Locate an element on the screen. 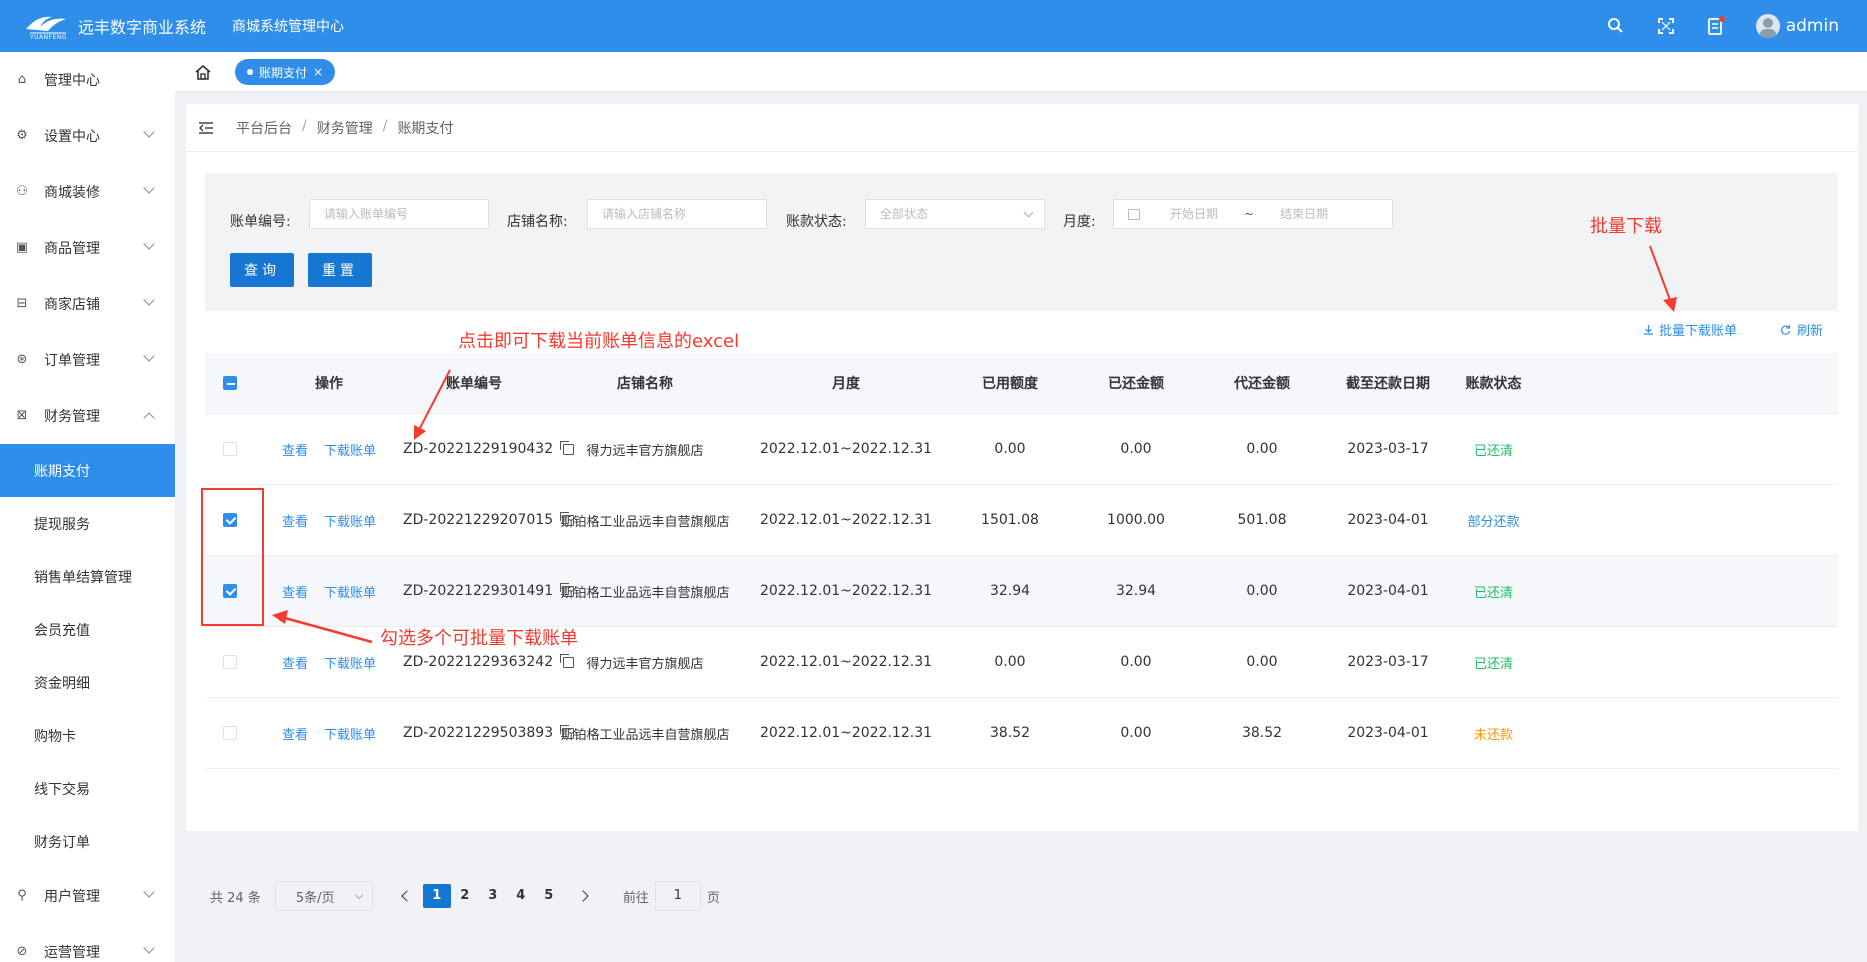  arrow-batch-head is located at coordinates (1670, 304).